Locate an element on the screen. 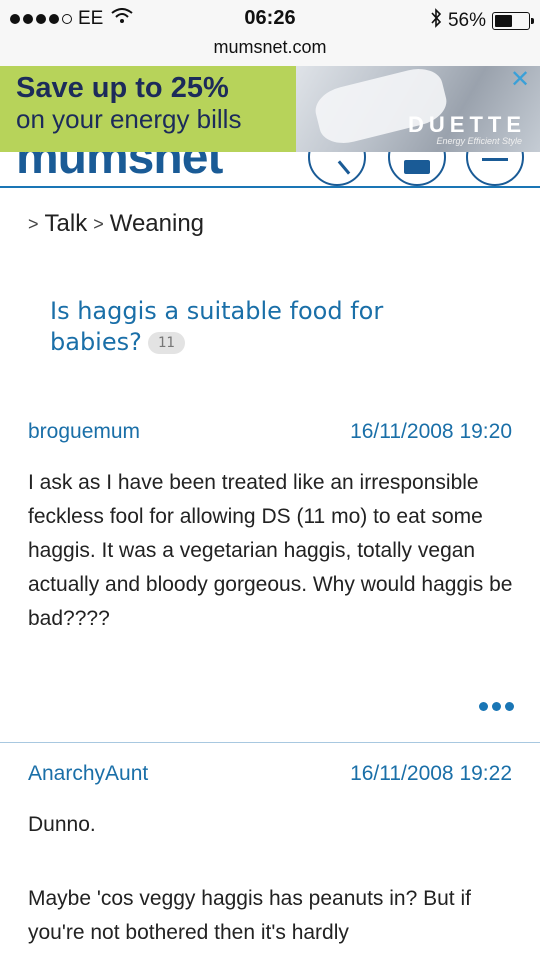 The width and height of the screenshot is (540, 958). battery-status: 56% is located at coordinates (482, 21).